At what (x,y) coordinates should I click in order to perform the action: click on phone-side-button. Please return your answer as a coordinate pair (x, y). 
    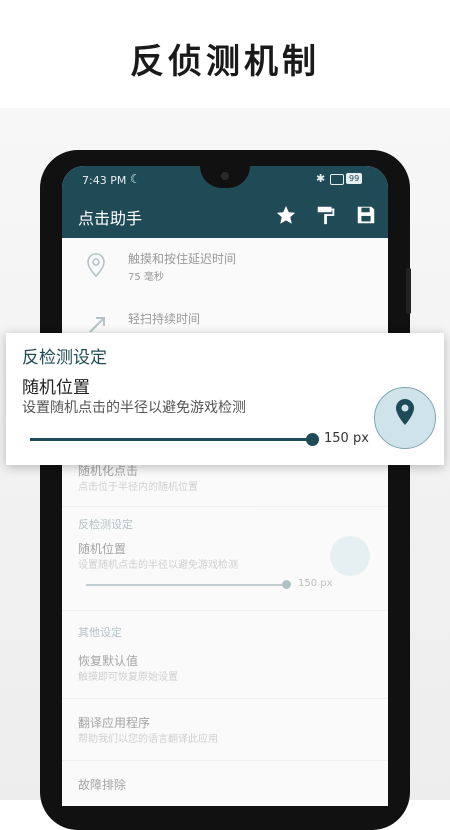
    Looking at the image, I should click on (408, 291).